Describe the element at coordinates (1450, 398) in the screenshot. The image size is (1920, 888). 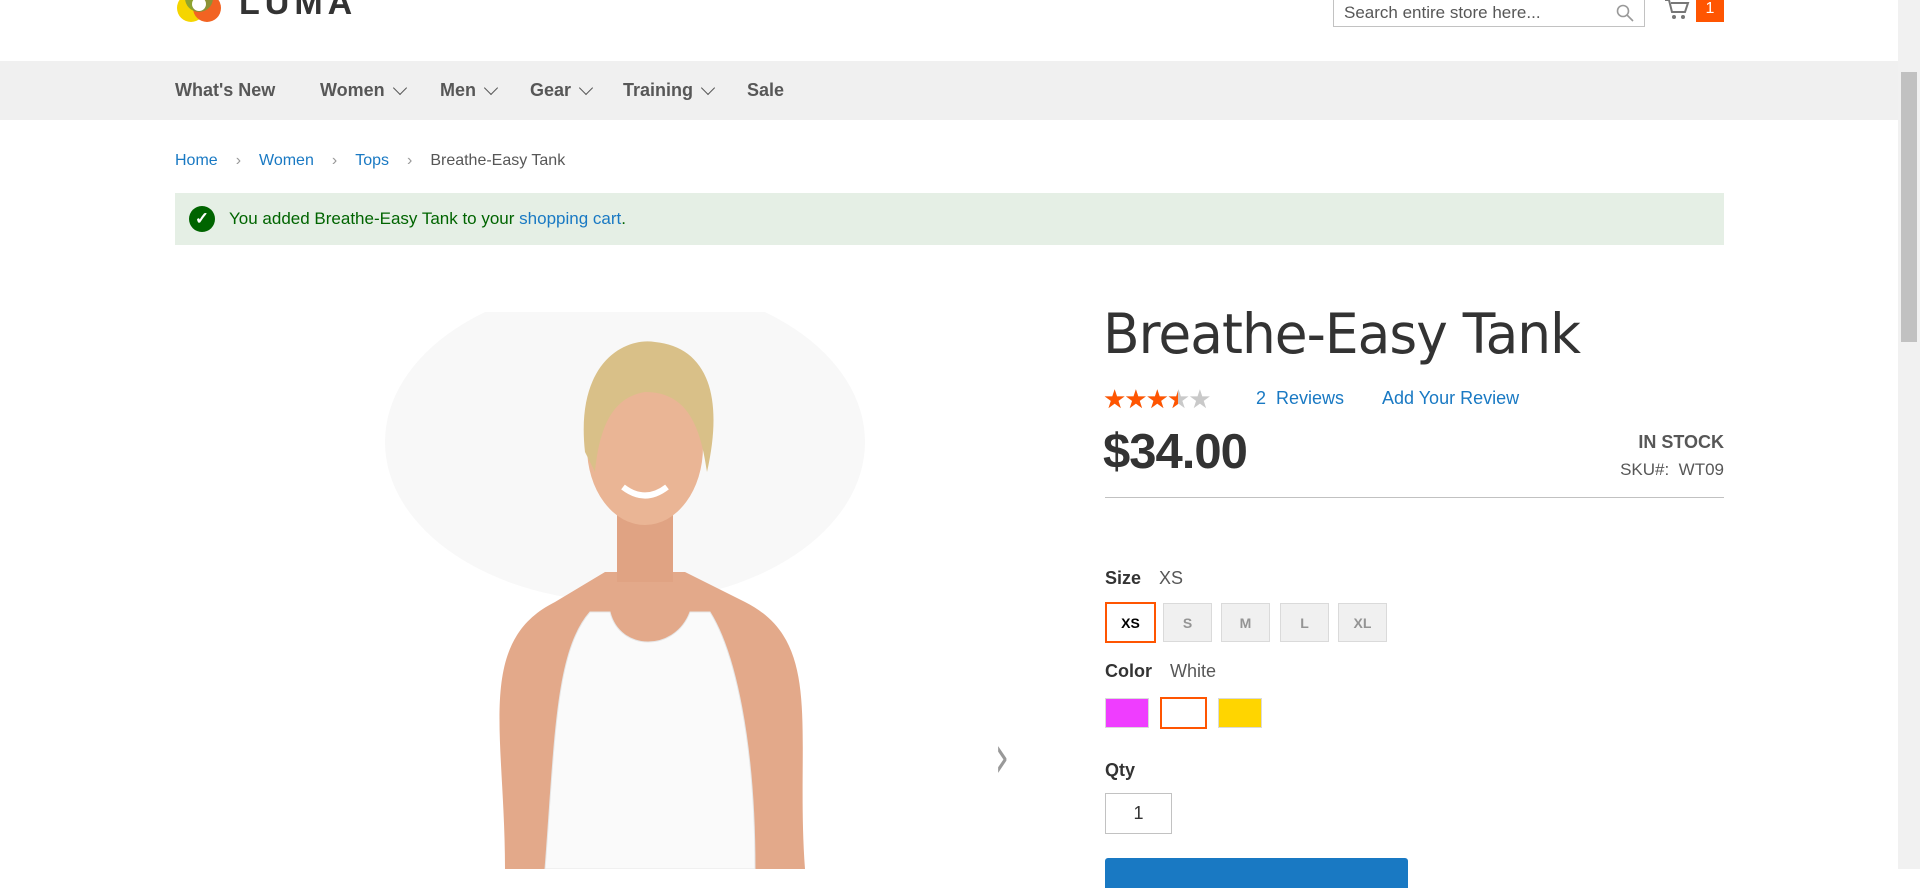
I see `add-review-link: Add Your Review` at that location.